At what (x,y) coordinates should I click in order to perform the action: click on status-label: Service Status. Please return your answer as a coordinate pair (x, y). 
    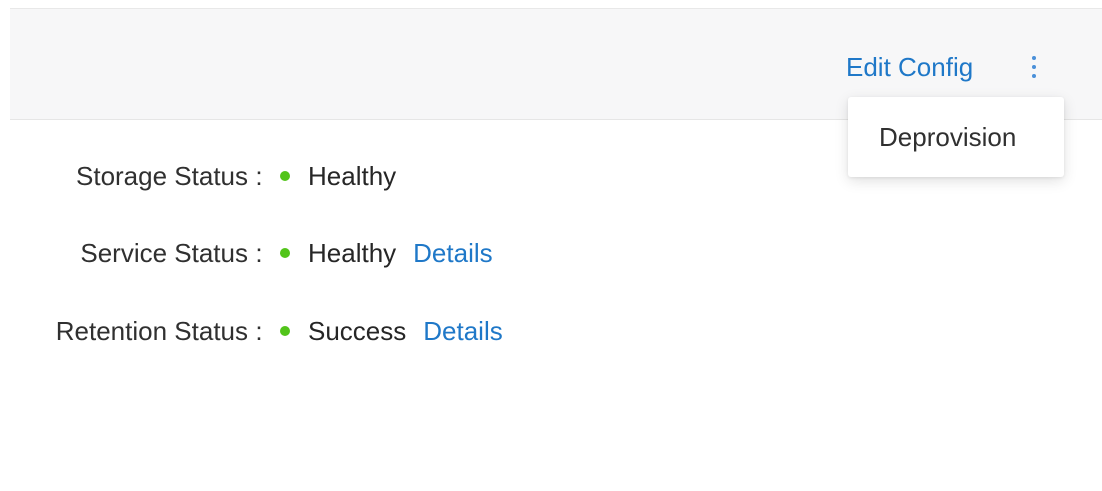
    Looking at the image, I should click on (164, 252).